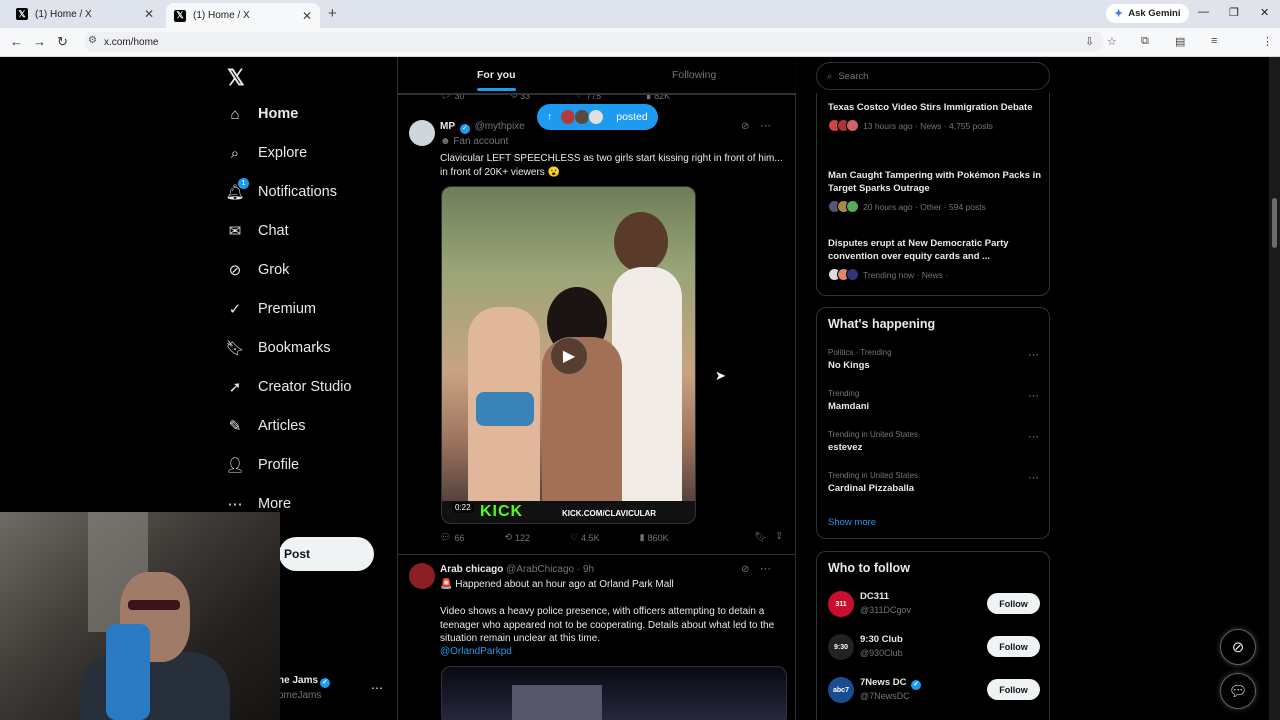  Describe the element at coordinates (221, 15) in the screenshot. I see `tab-title: (1) Home / X` at that location.